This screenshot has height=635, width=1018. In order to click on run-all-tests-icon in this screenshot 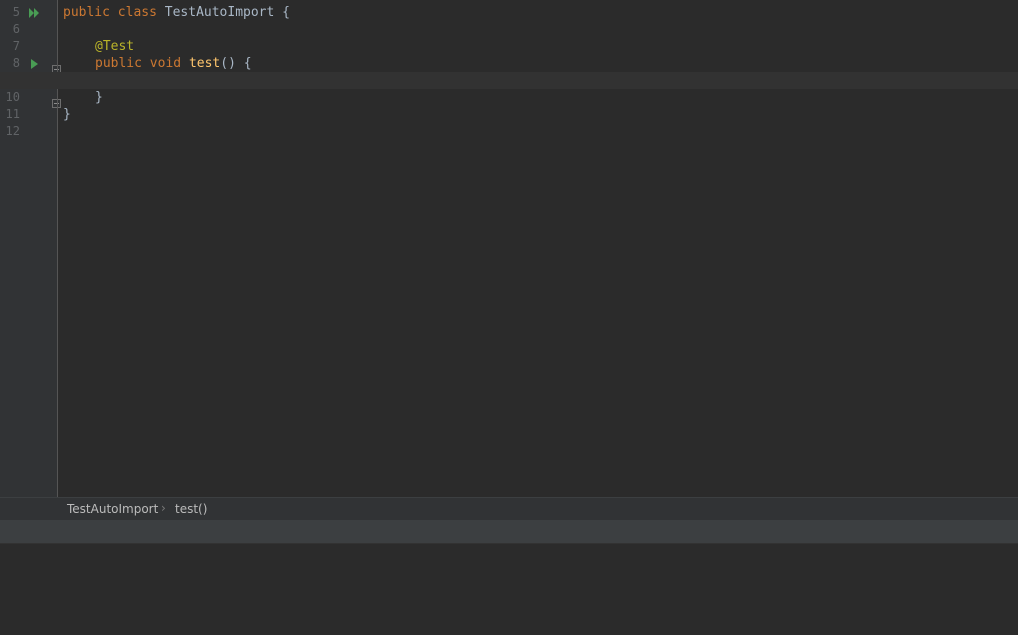, I will do `click(35, 12)`.